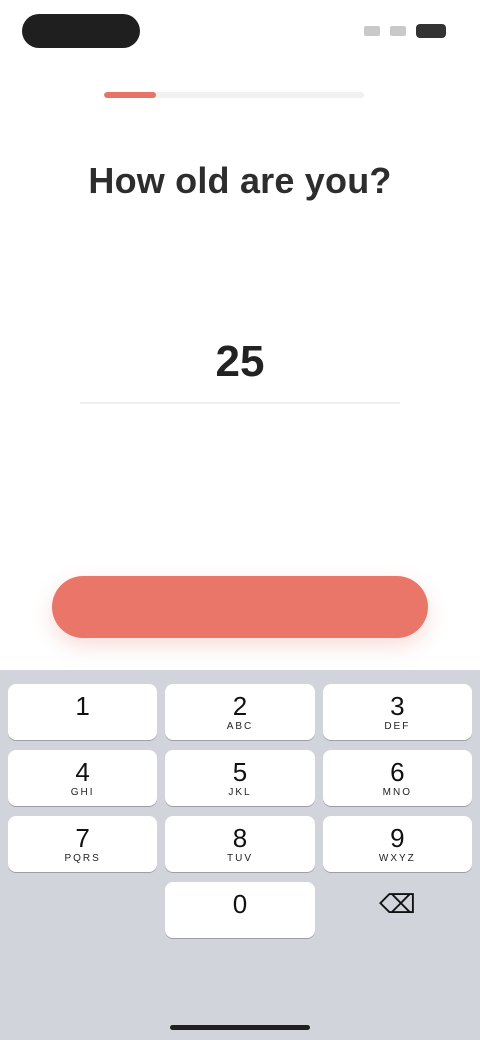 The height and width of the screenshot is (1040, 480). Describe the element at coordinates (397, 837) in the screenshot. I see `key-number: 9` at that location.